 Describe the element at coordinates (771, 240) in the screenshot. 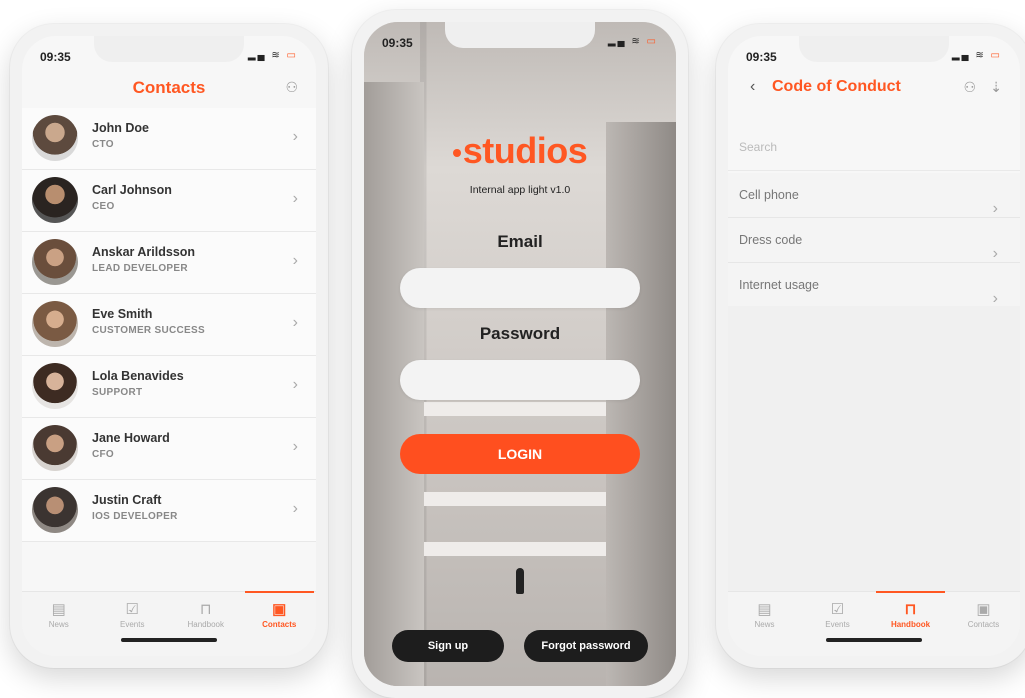

I see `list-item-label: Dress code` at that location.